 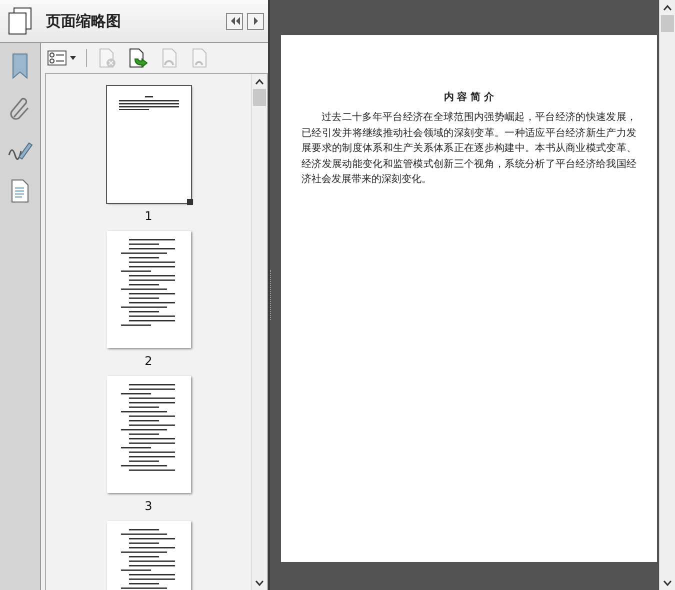 I want to click on list-view-icon, so click(x=57, y=58).